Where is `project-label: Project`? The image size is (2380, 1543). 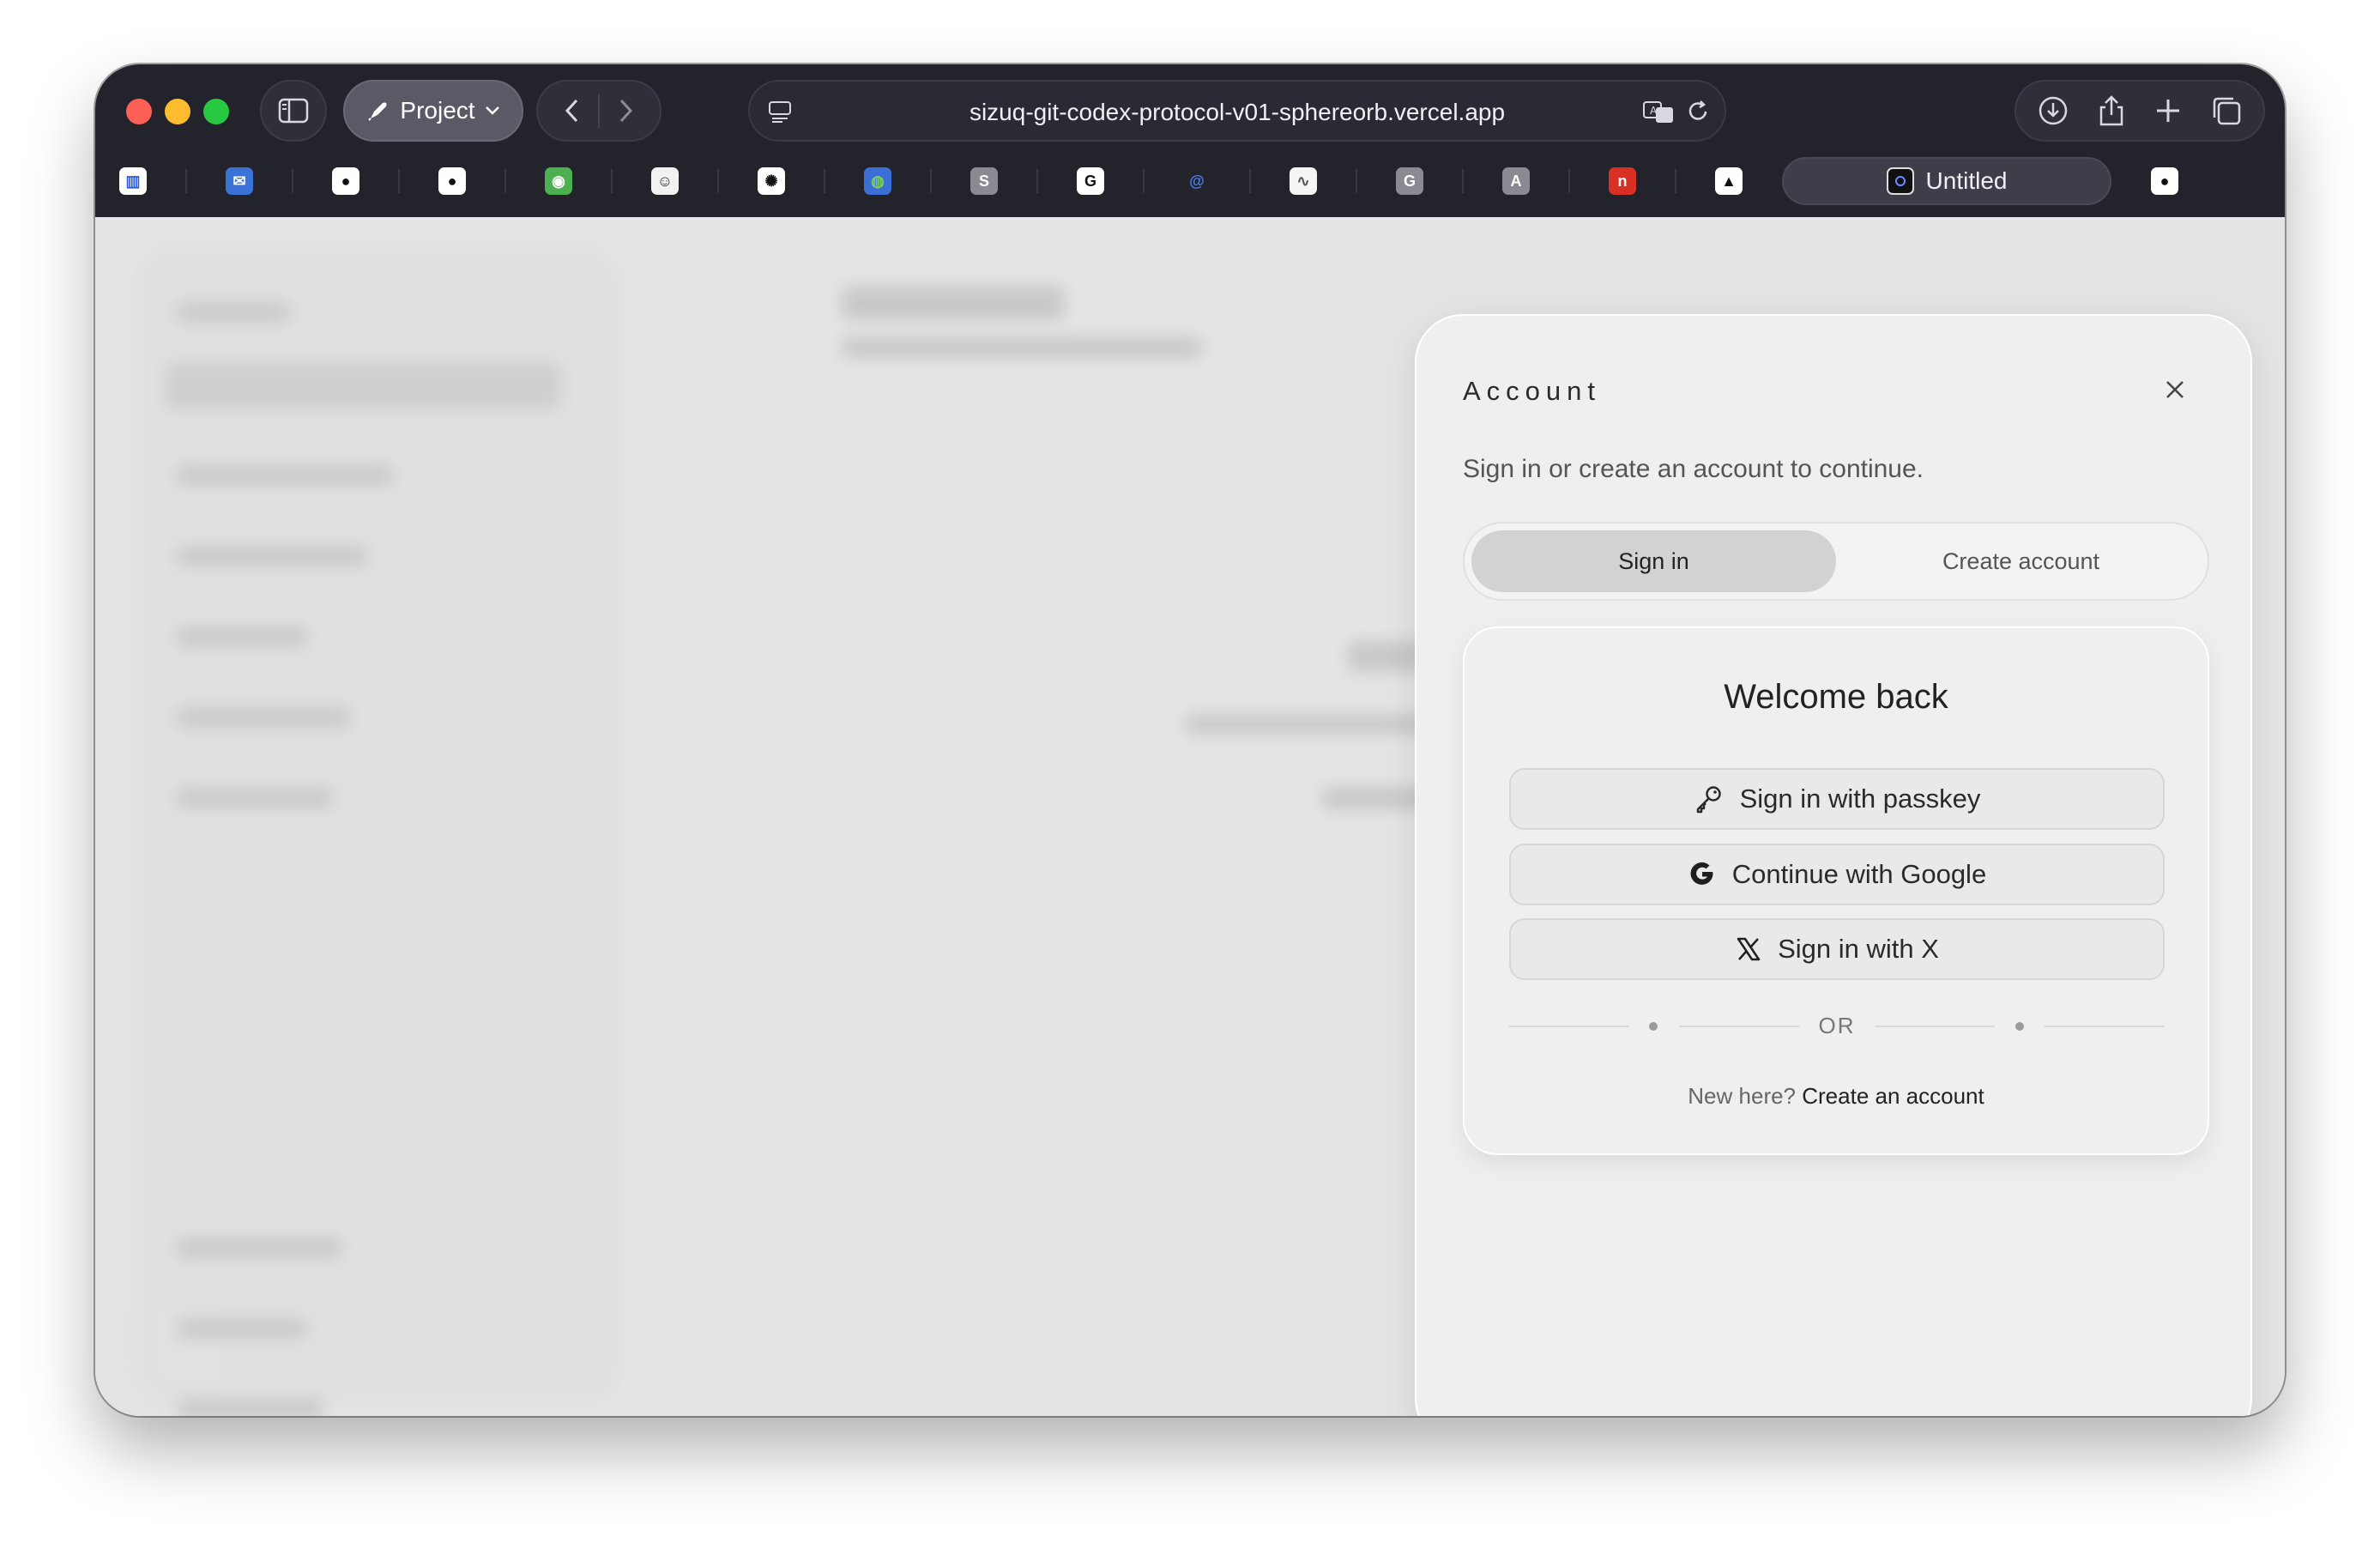
project-label: Project is located at coordinates (437, 110).